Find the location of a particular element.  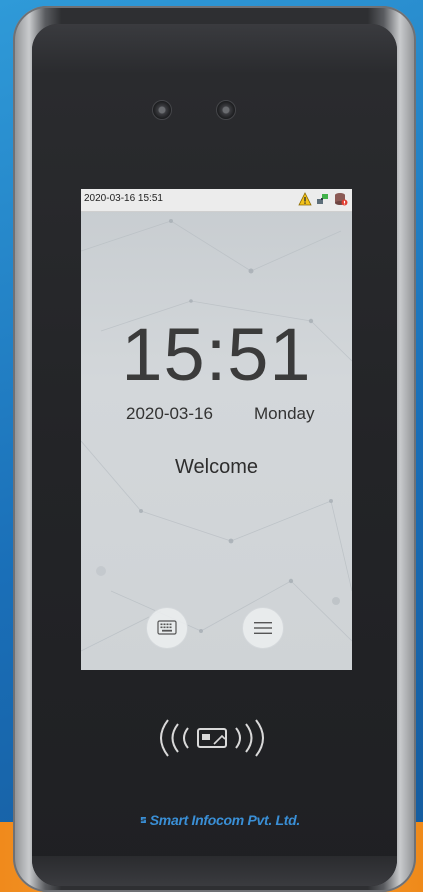

brand-name: Smart Infocom Pvt. Ltd. is located at coordinates (225, 820).